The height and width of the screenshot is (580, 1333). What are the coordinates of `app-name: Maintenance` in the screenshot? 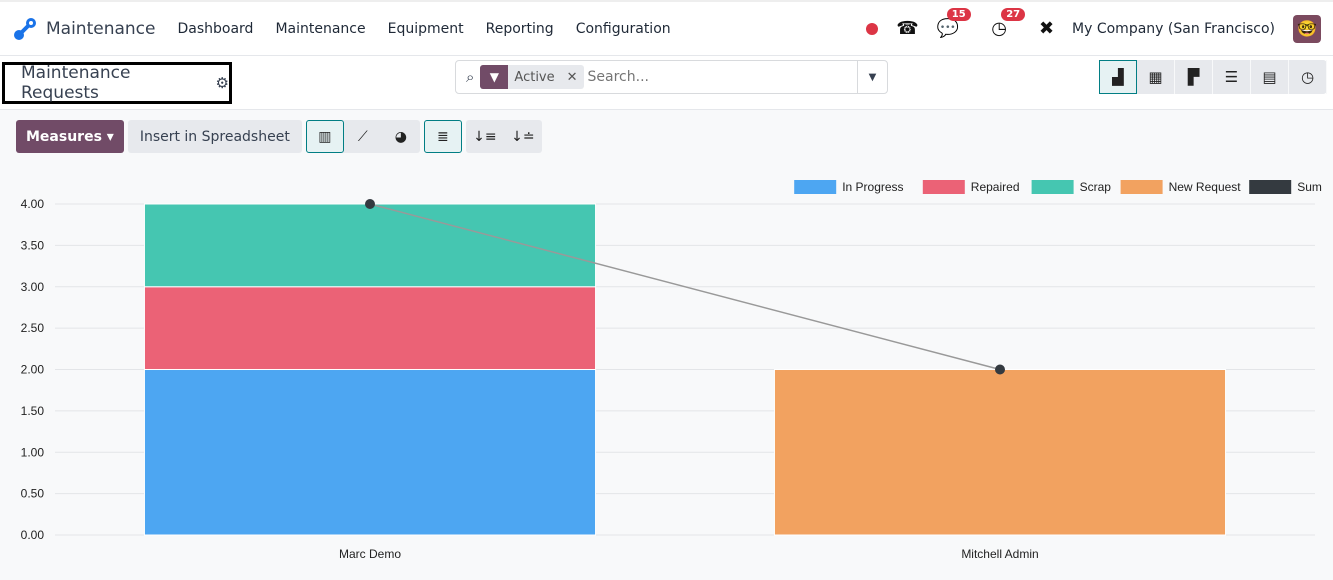 It's located at (100, 29).